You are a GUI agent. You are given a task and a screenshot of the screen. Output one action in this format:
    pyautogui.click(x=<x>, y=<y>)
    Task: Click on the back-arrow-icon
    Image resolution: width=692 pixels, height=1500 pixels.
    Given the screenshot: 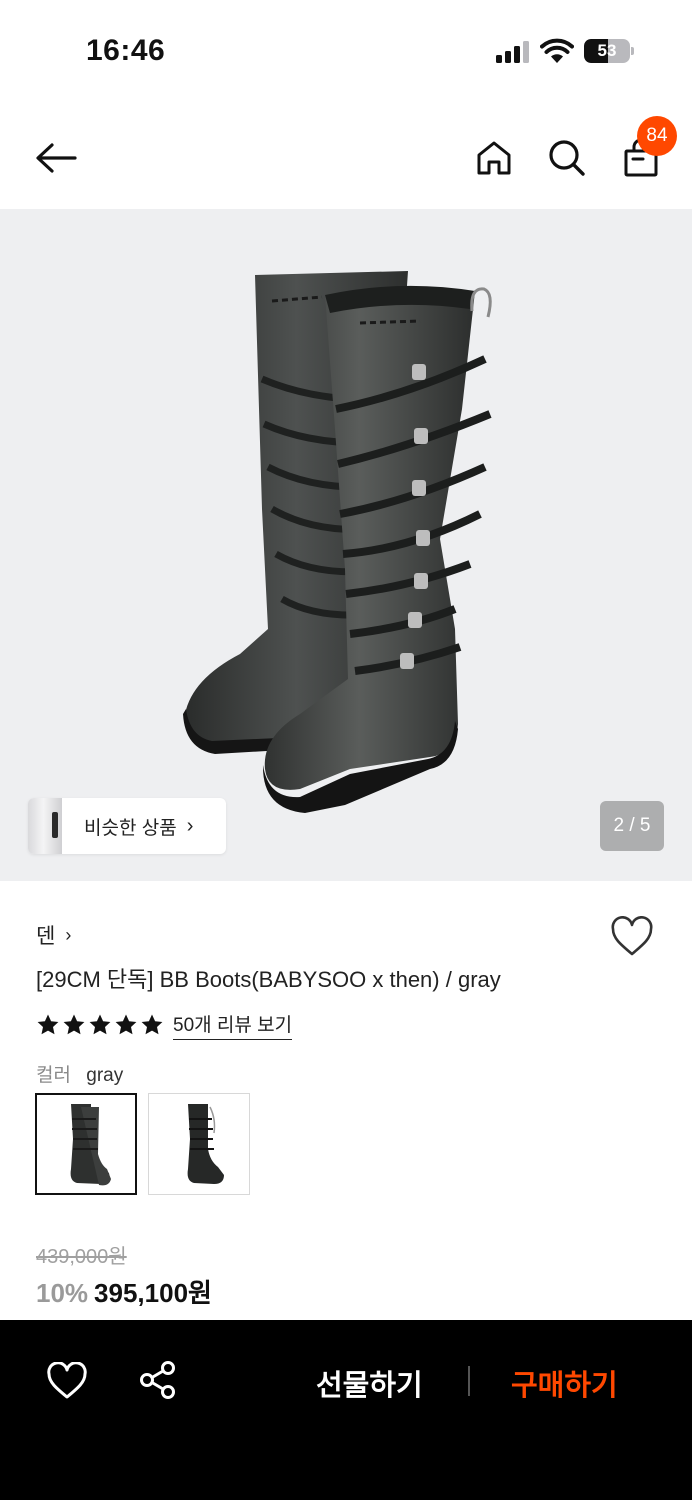 What is the action you would take?
    pyautogui.click(x=56, y=158)
    